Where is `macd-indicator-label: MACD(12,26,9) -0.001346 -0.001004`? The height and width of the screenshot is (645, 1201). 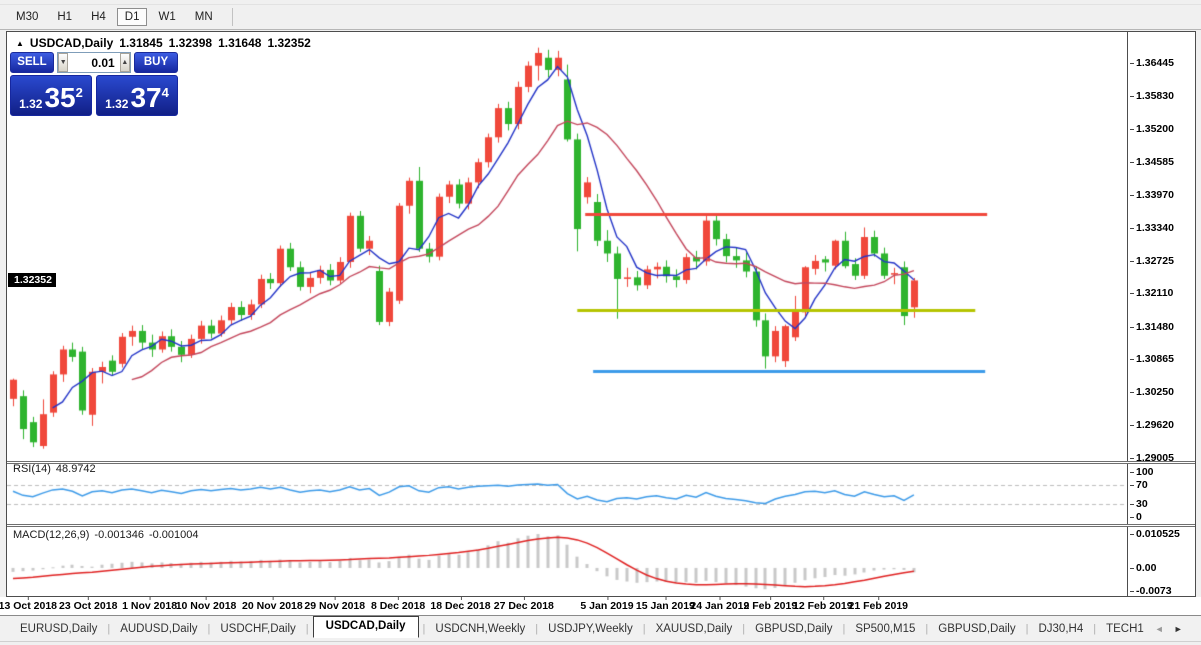
macd-indicator-label: MACD(12,26,9) -0.001346 -0.001004 is located at coordinates (108, 535).